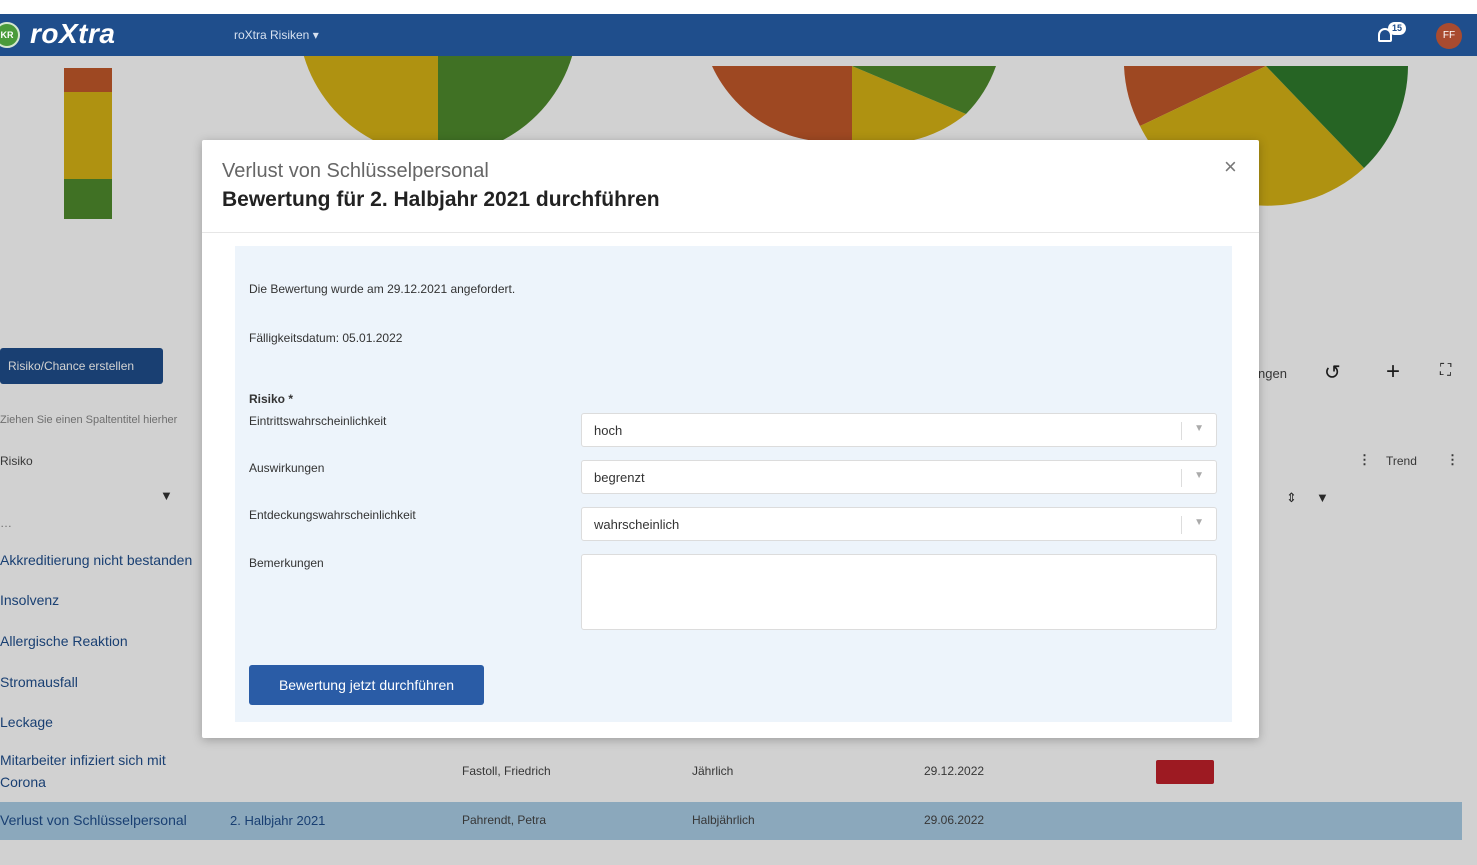 The height and width of the screenshot is (865, 1477). What do you see at coordinates (619, 477) in the screenshot?
I see `select-value: begrenzt` at bounding box center [619, 477].